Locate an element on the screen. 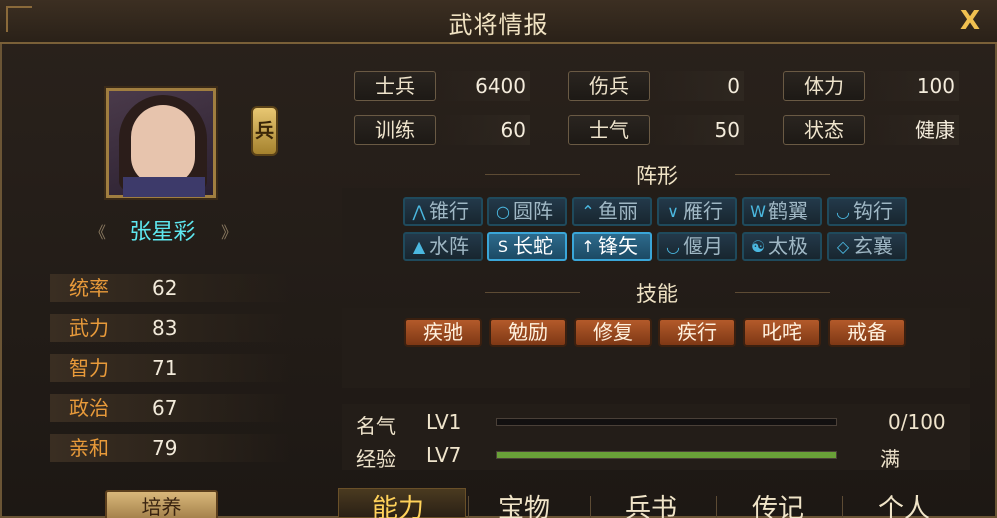 Image resolution: width=997 pixels, height=518 pixels. formation-item-active: S 长蛇 is located at coordinates (527, 246).